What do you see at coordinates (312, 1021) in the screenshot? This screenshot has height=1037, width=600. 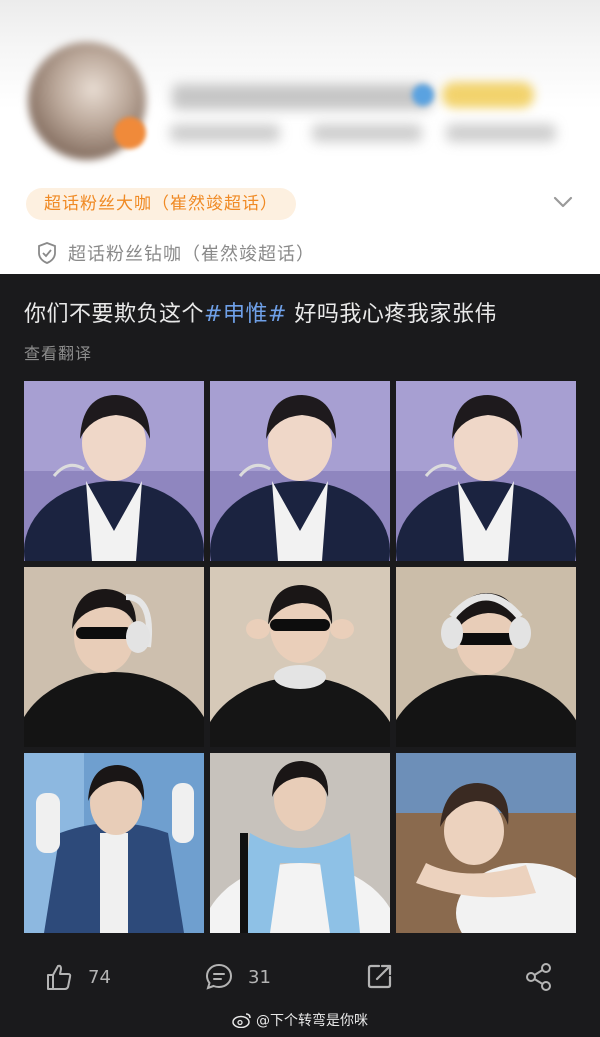 I see `watermark-text: @下个转弯是你咪` at bounding box center [312, 1021].